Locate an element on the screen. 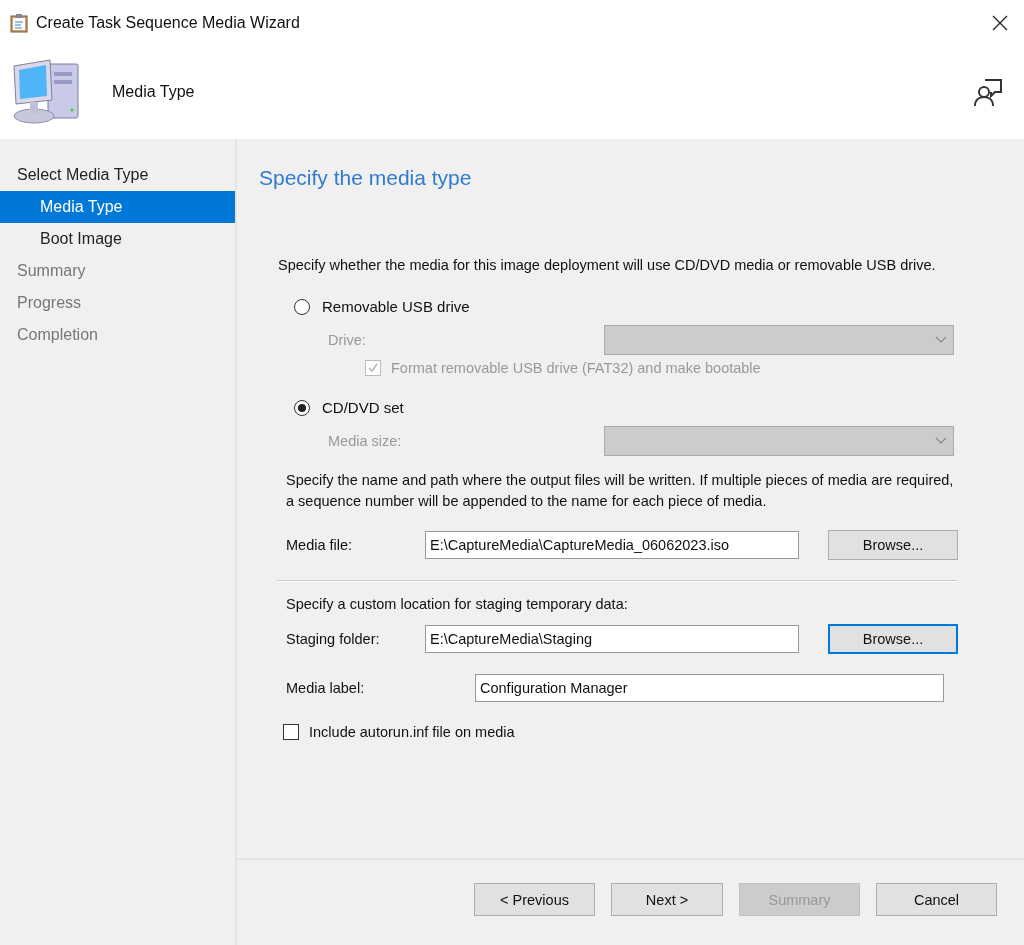  field-label: Media file: is located at coordinates (320, 545).